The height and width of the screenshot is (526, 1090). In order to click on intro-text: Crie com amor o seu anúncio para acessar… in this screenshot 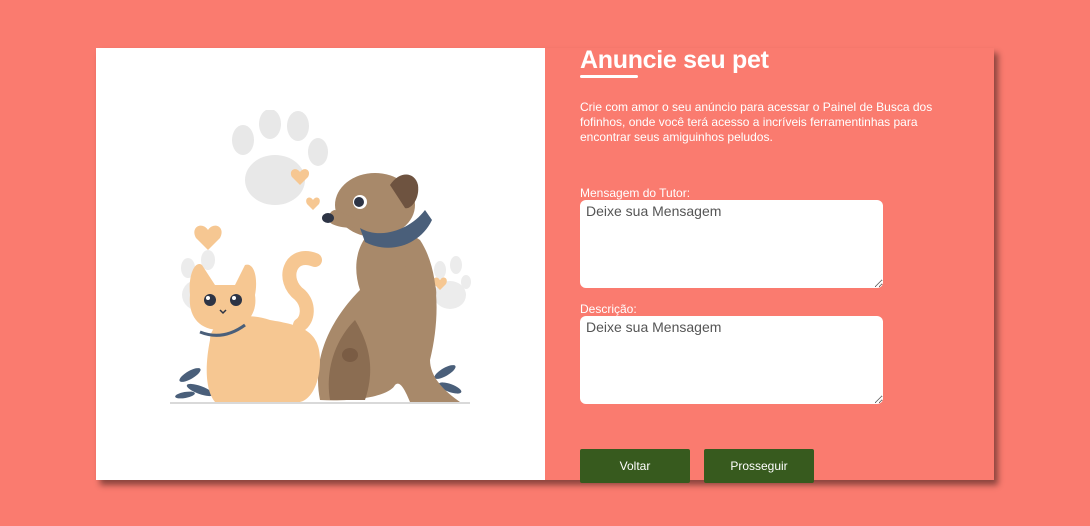, I will do `click(756, 122)`.